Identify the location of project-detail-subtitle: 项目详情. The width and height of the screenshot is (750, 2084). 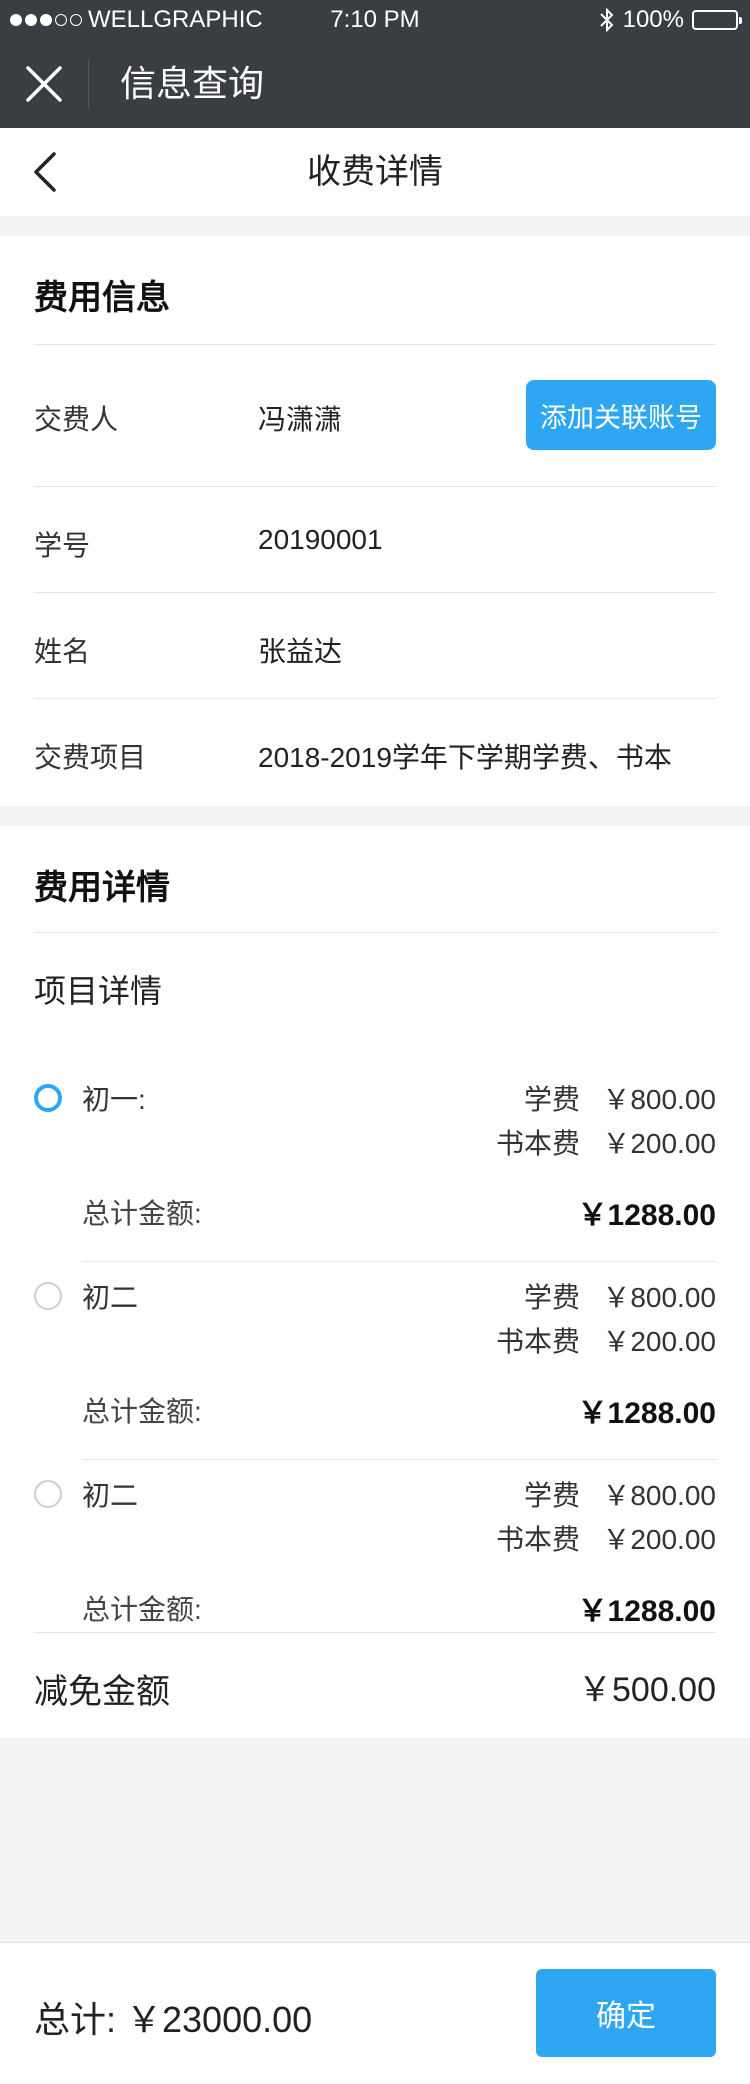
(98, 991).